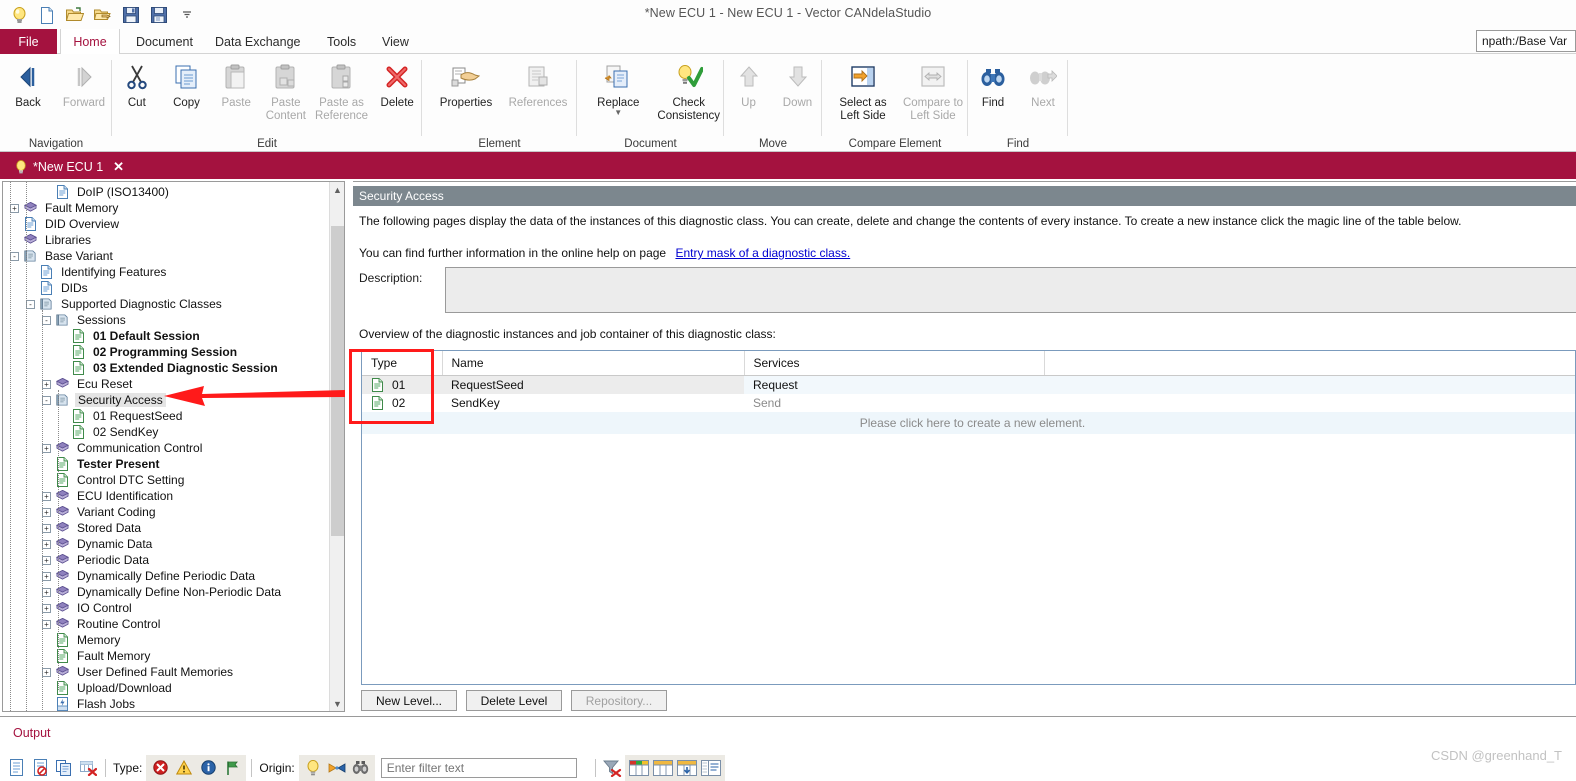 The width and height of the screenshot is (1576, 781). I want to click on tree-item: Flash Jobs, so click(167, 703).